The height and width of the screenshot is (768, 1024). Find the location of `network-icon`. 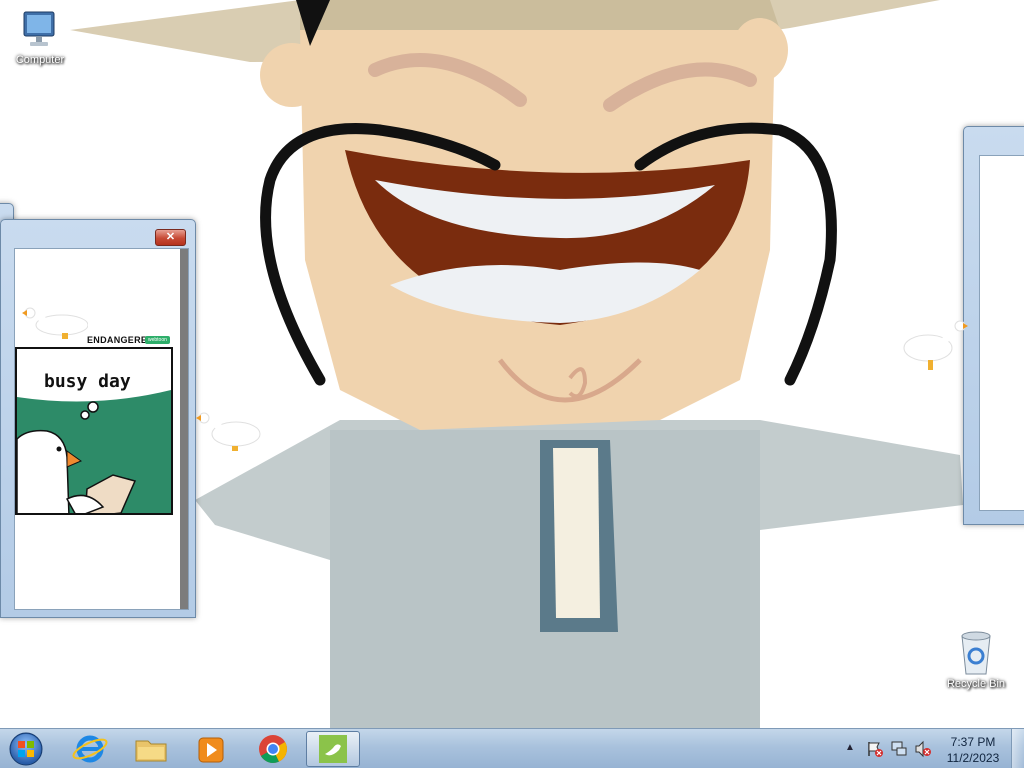

network-icon is located at coordinates (899, 749).